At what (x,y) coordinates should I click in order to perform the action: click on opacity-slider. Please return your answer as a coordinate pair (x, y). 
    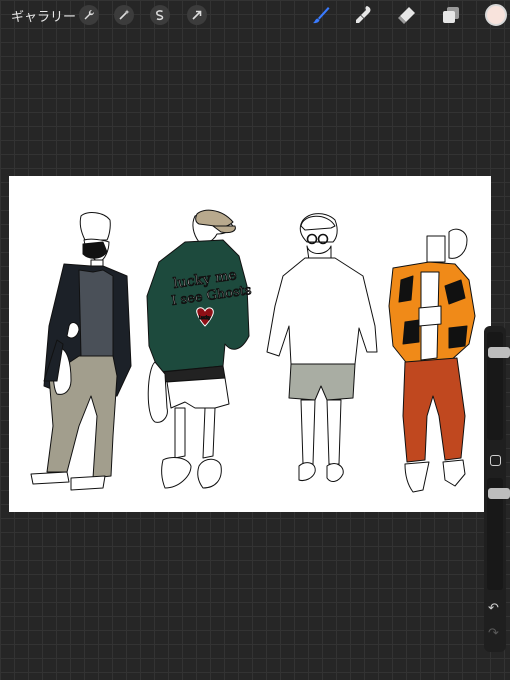
    Looking at the image, I should click on (498, 534).